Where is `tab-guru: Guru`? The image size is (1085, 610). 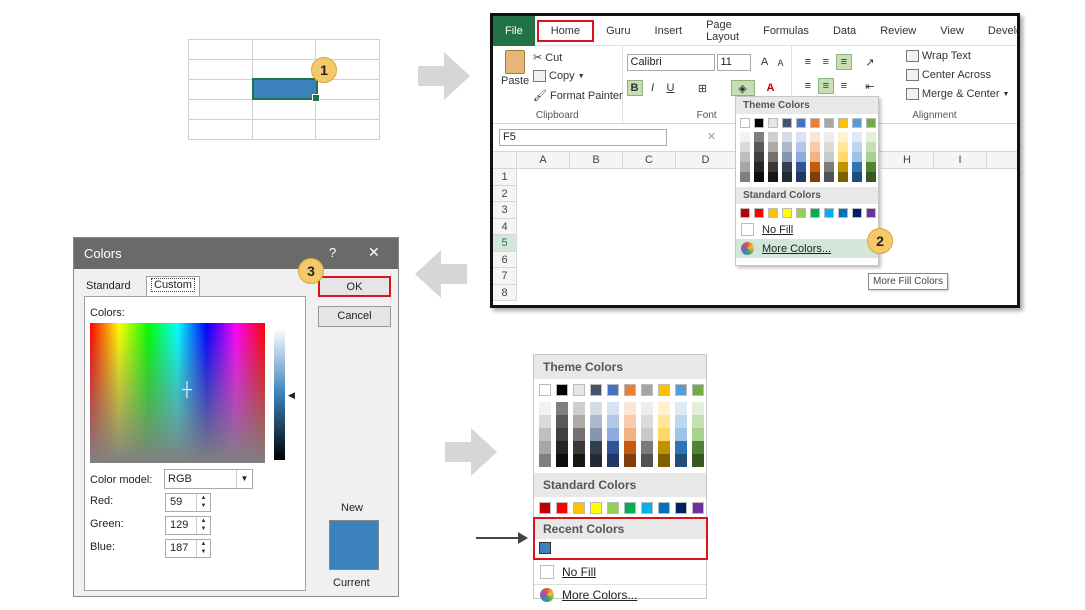 tab-guru: Guru is located at coordinates (618, 31).